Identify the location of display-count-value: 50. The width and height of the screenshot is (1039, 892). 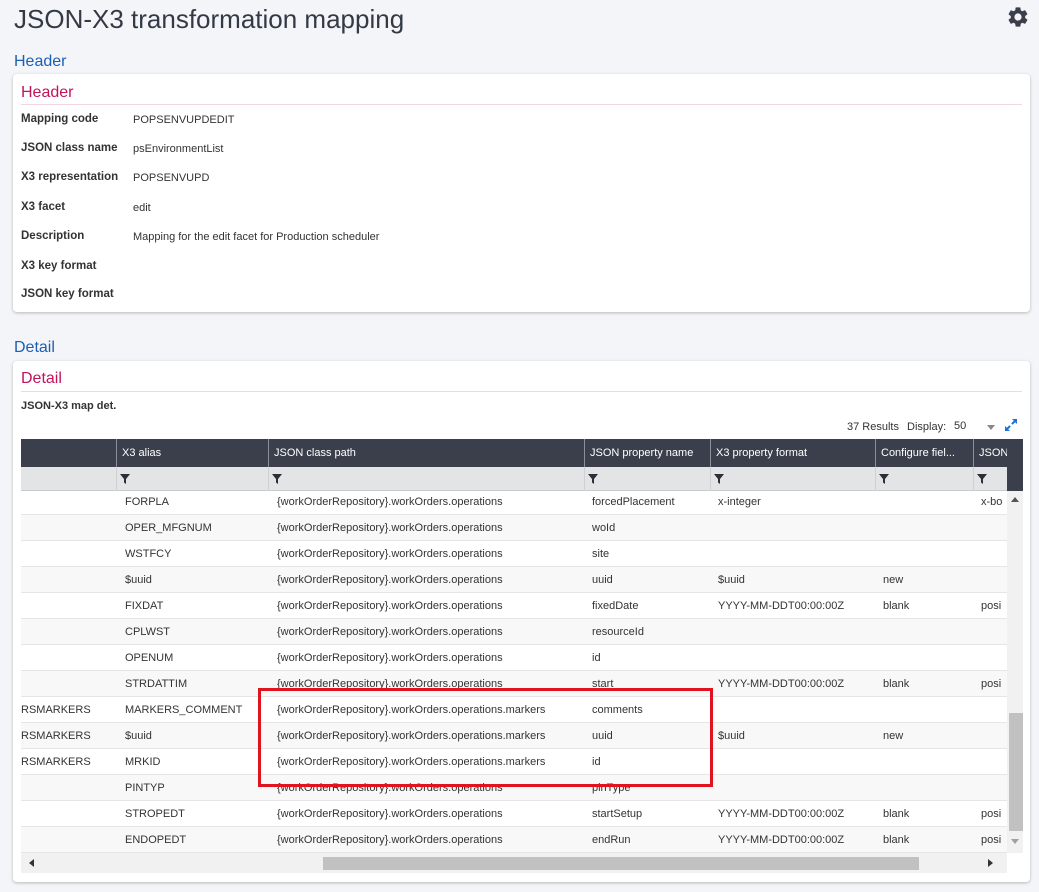
(960, 426).